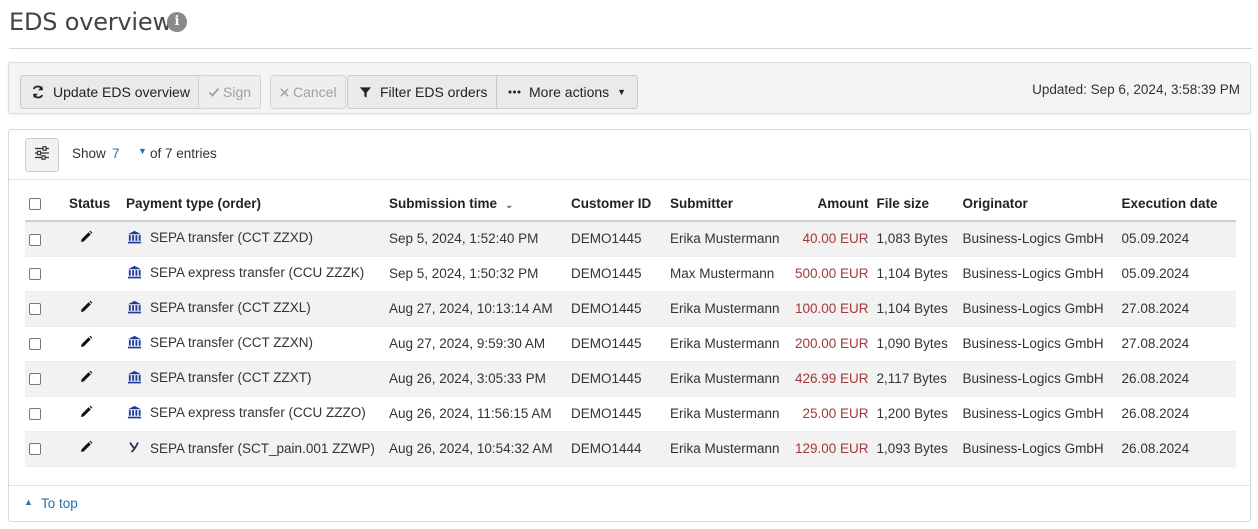  Describe the element at coordinates (828, 309) in the screenshot. I see `amount: 100.00 EUR` at that location.